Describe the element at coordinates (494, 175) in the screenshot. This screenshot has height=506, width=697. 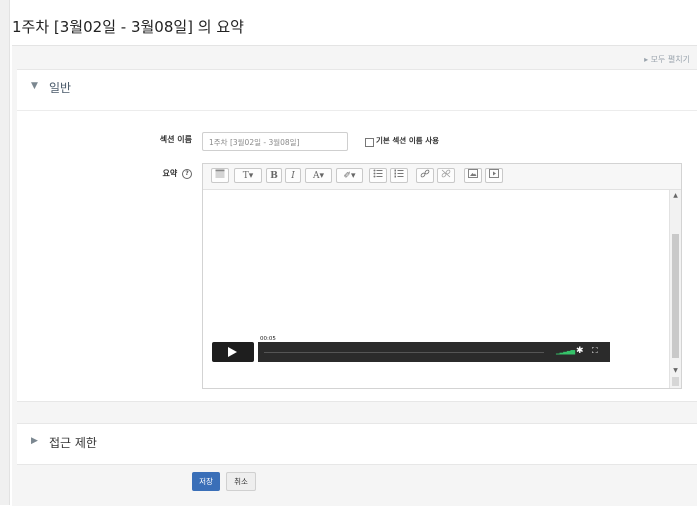
I see `media-icon` at that location.